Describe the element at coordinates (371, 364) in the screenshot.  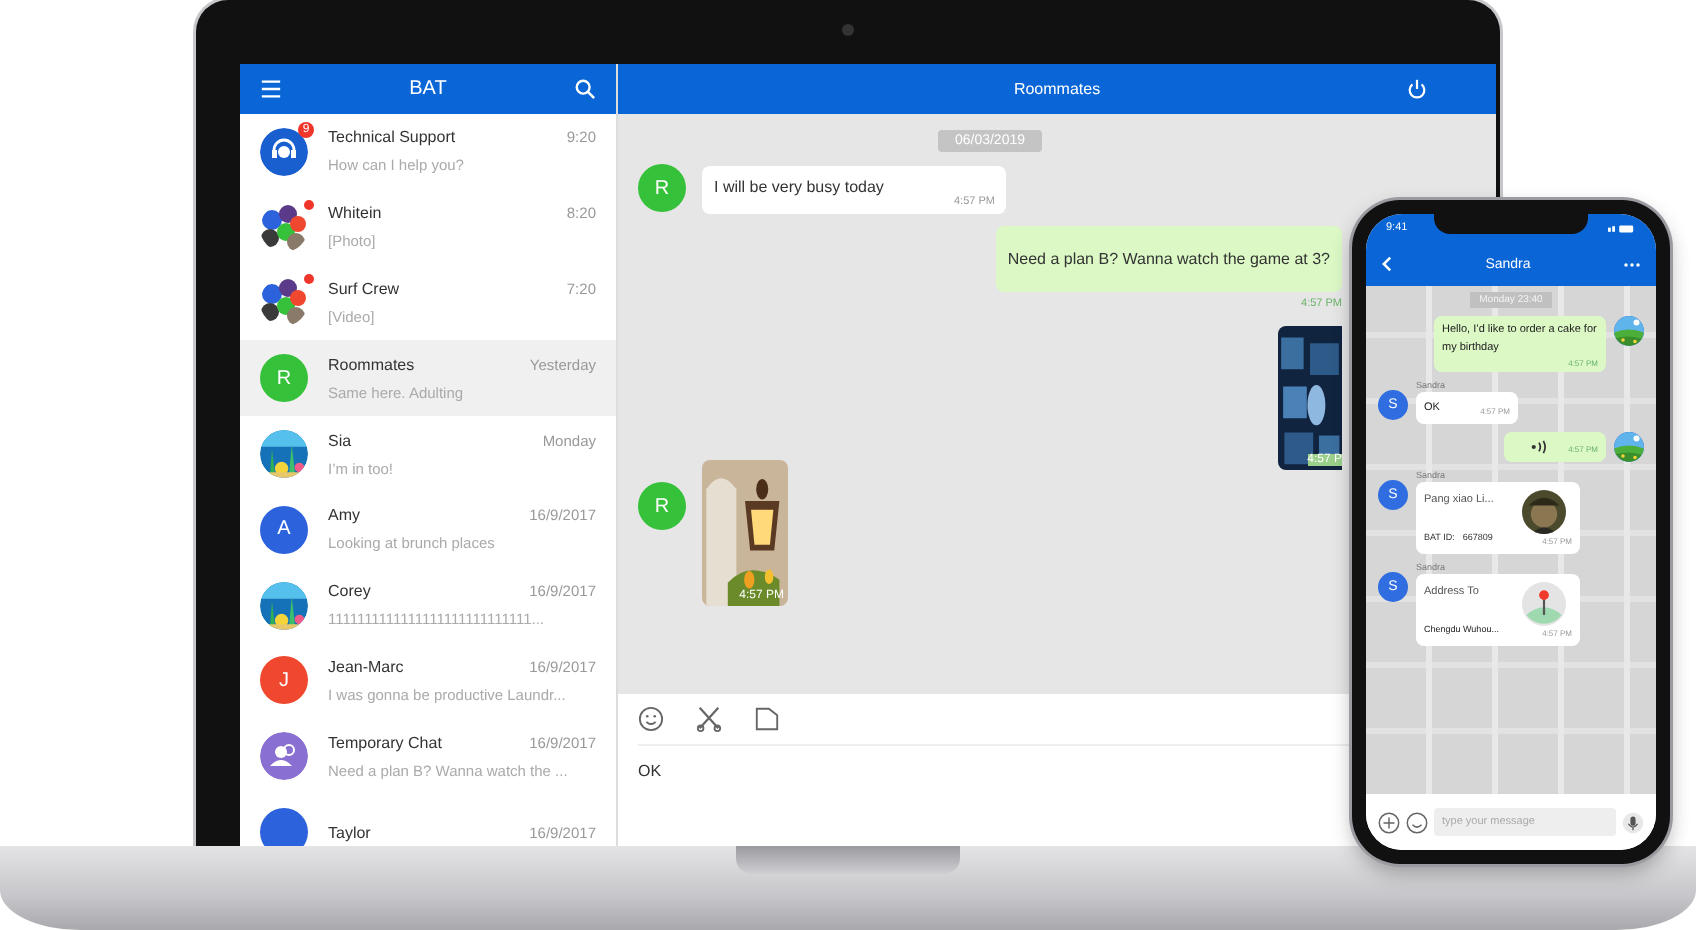
I see `chat-name: Roommates` at that location.